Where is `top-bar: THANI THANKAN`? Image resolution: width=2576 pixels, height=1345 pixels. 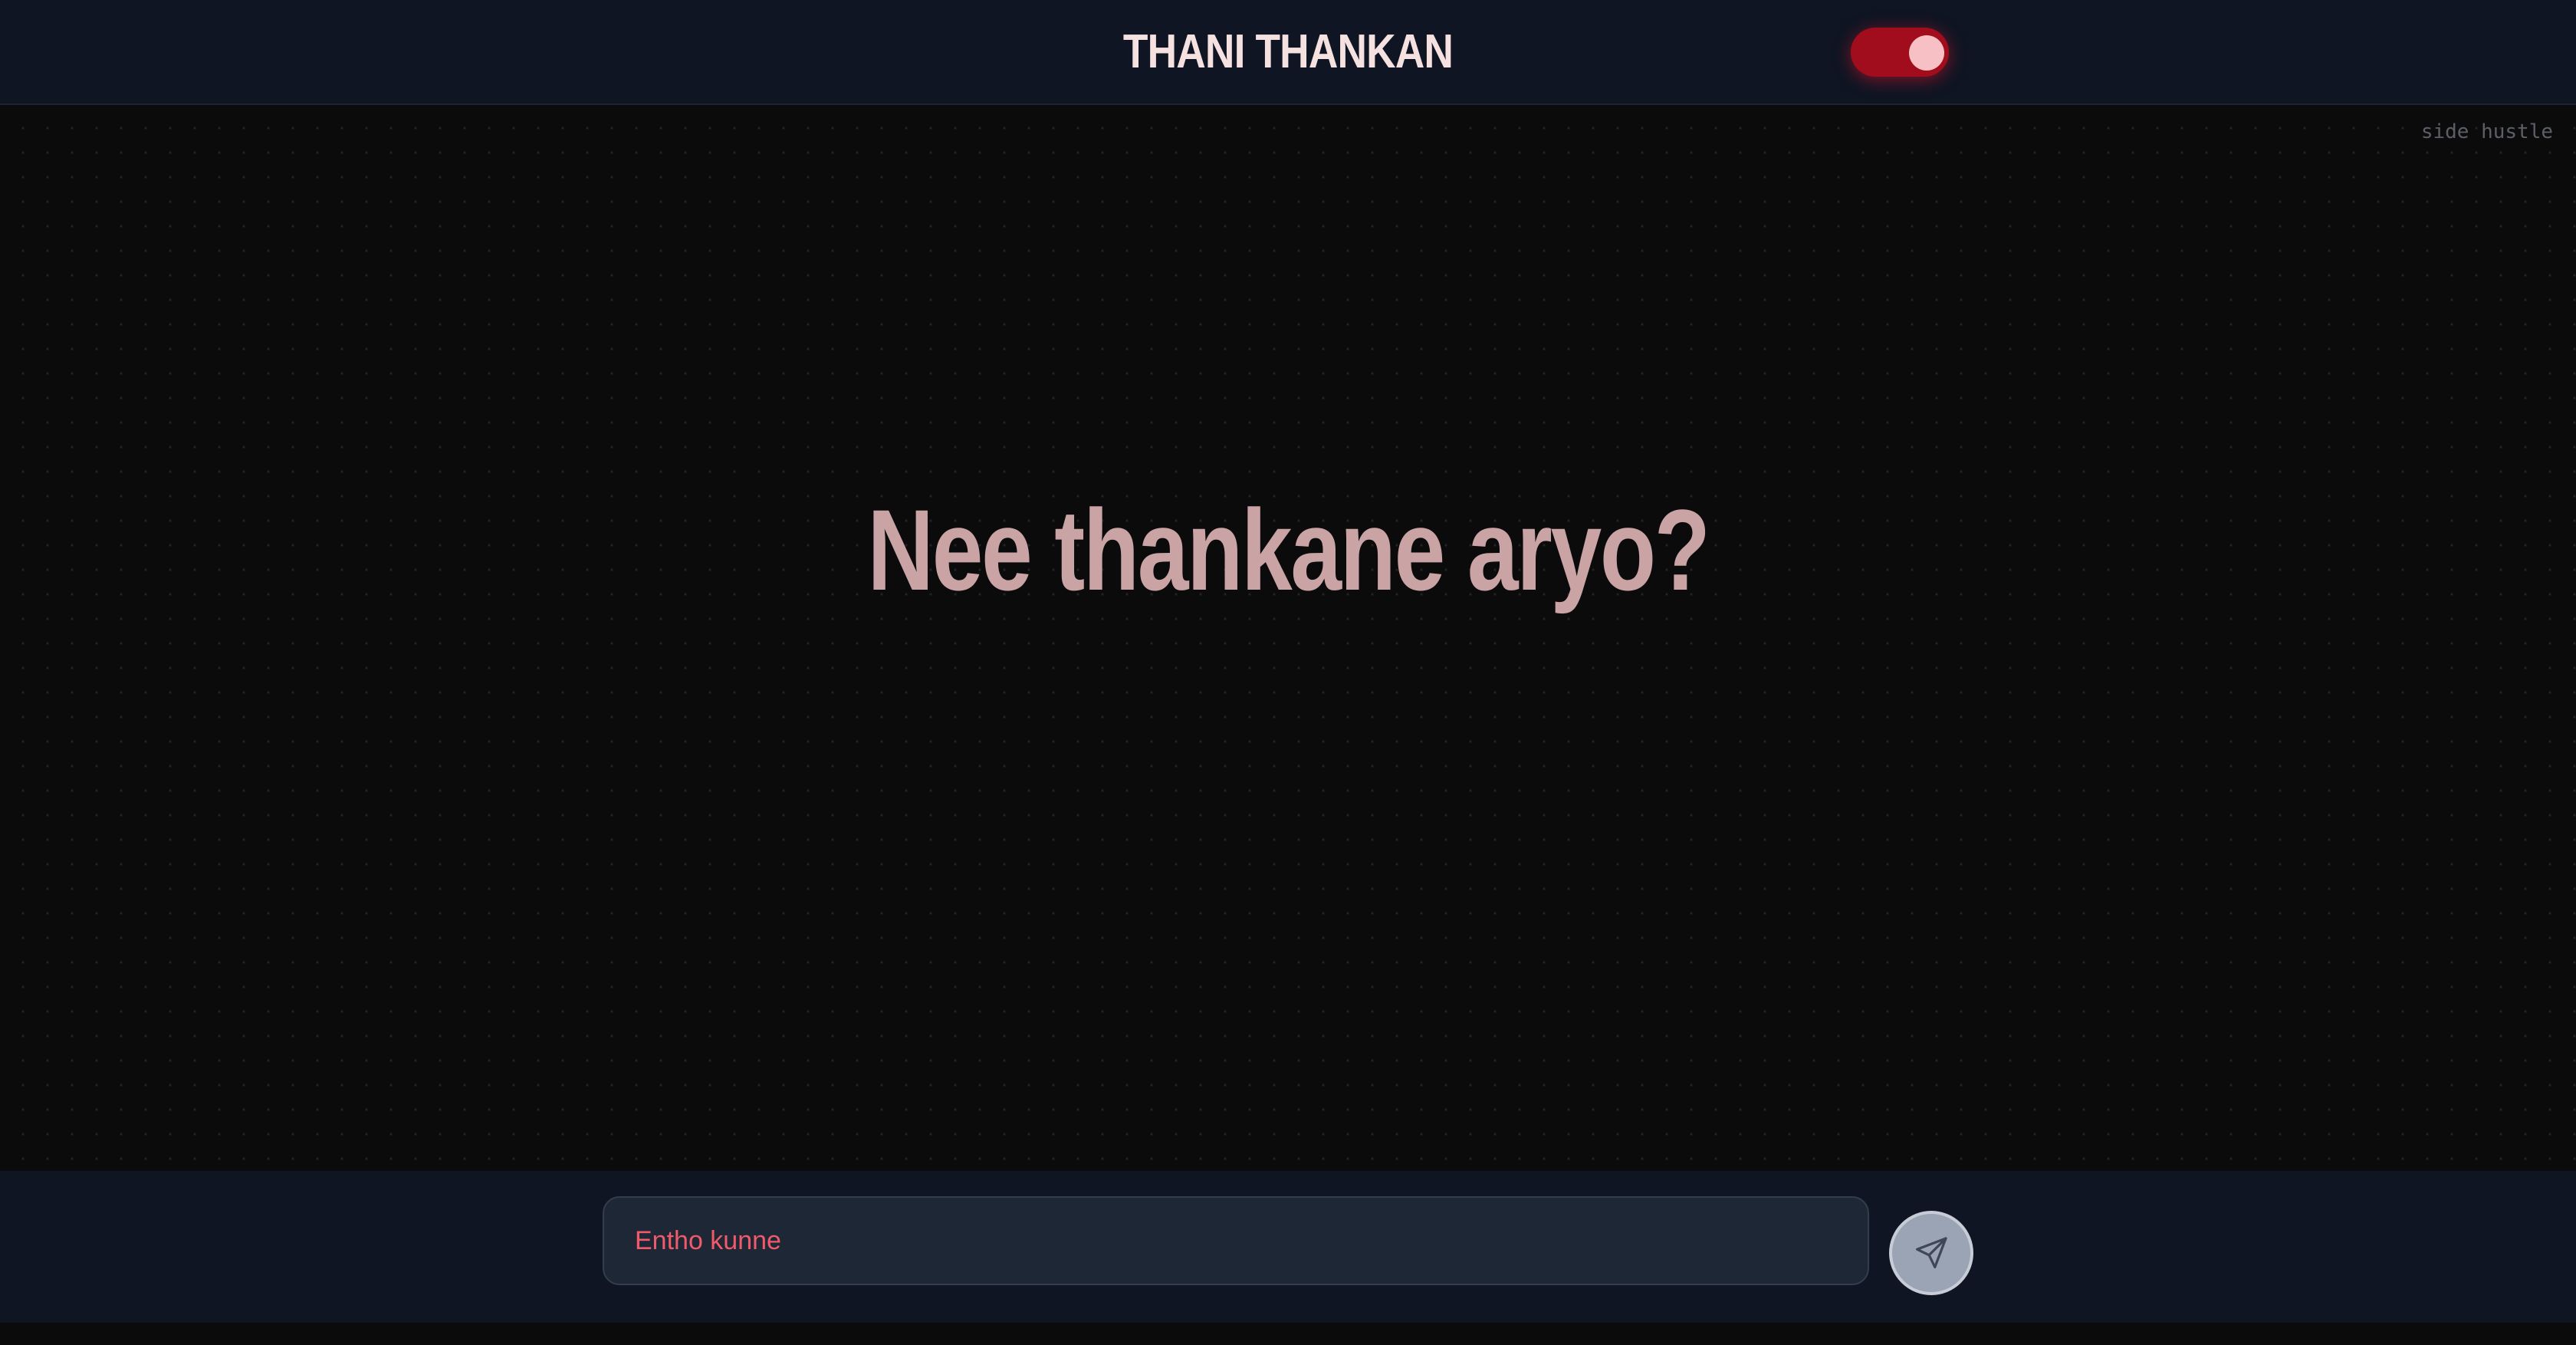
top-bar: THANI THANKAN is located at coordinates (1288, 52).